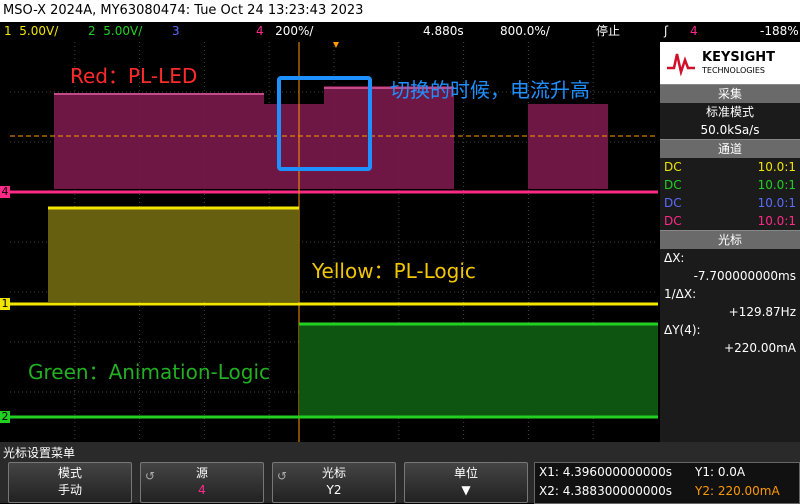 Image resolution: width=800 pixels, height=504 pixels. What do you see at coordinates (466, 490) in the screenshot?
I see `down-arrow-icon: ▼` at bounding box center [466, 490].